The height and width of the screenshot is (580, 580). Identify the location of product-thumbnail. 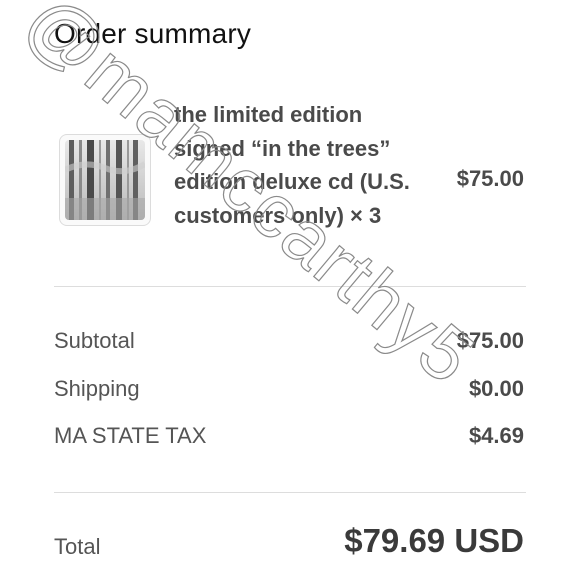
(105, 180).